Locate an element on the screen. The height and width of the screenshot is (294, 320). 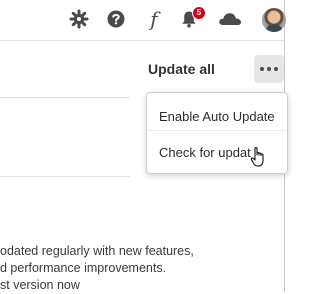
menu-item-enable-auto-update: Enable Auto Update is located at coordinates (217, 116).